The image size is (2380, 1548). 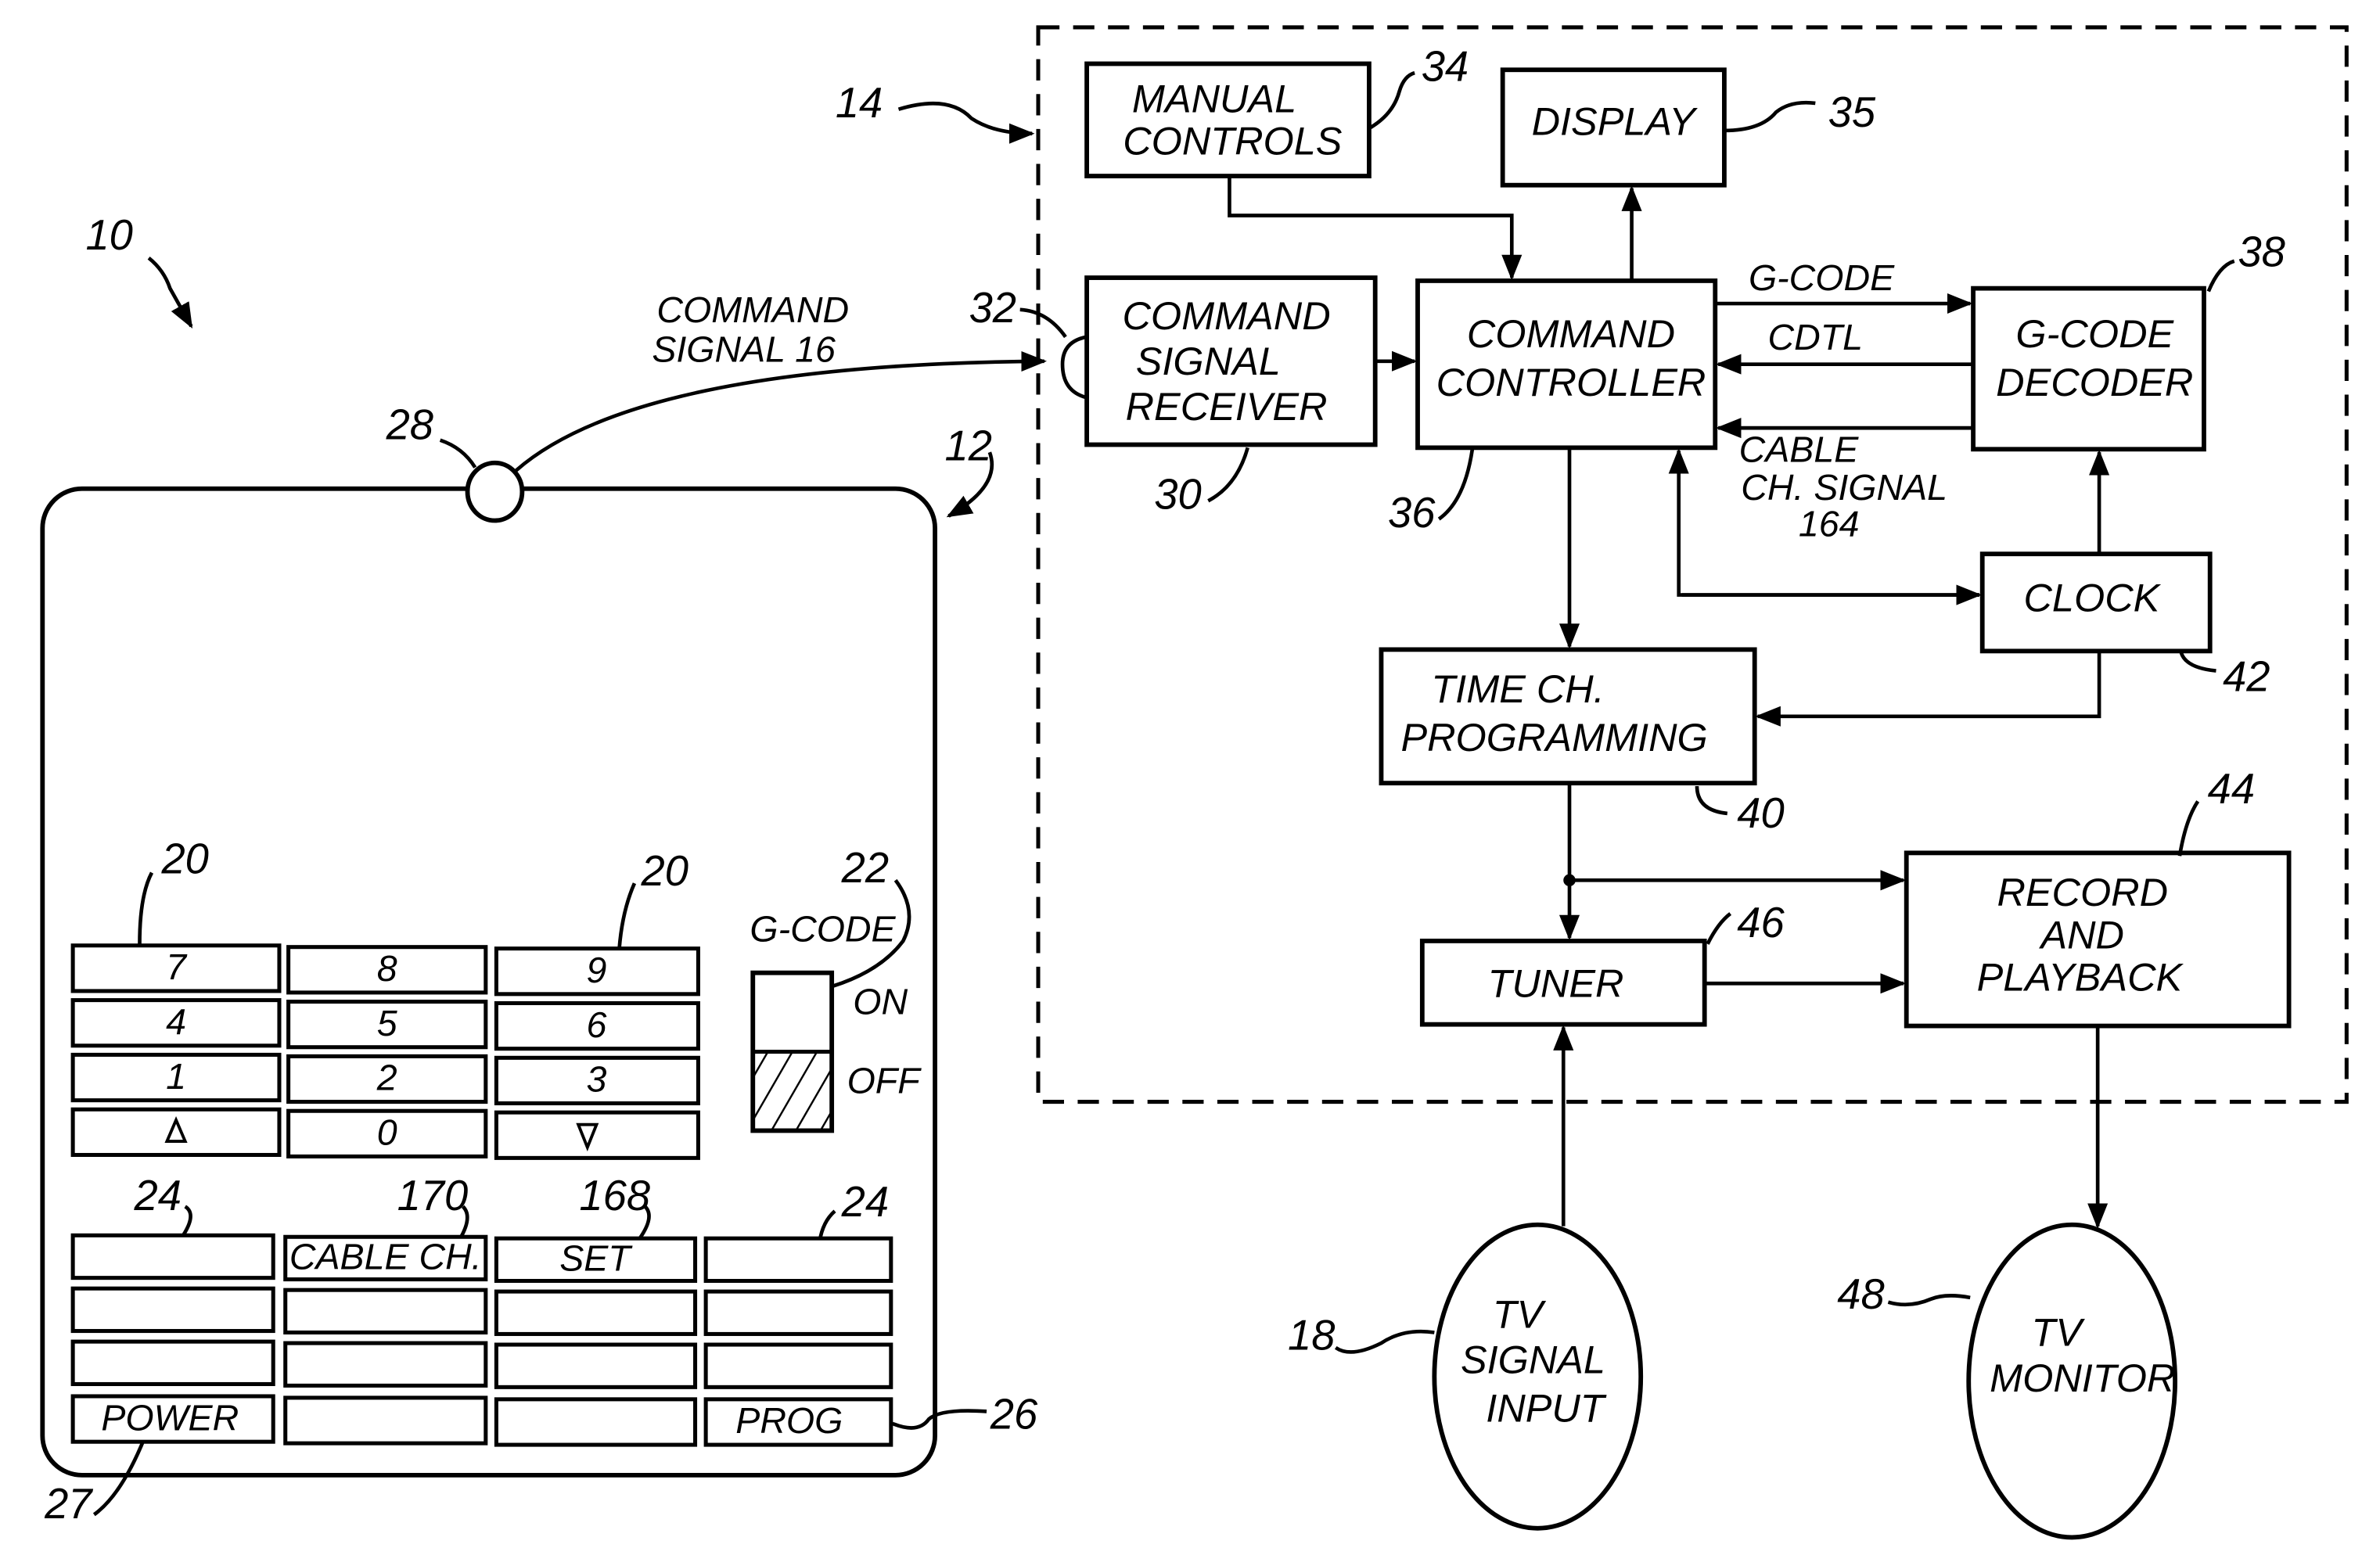 I want to click on record-playback-block: RECORD AND PLAYBACK, so click(x=2098, y=939).